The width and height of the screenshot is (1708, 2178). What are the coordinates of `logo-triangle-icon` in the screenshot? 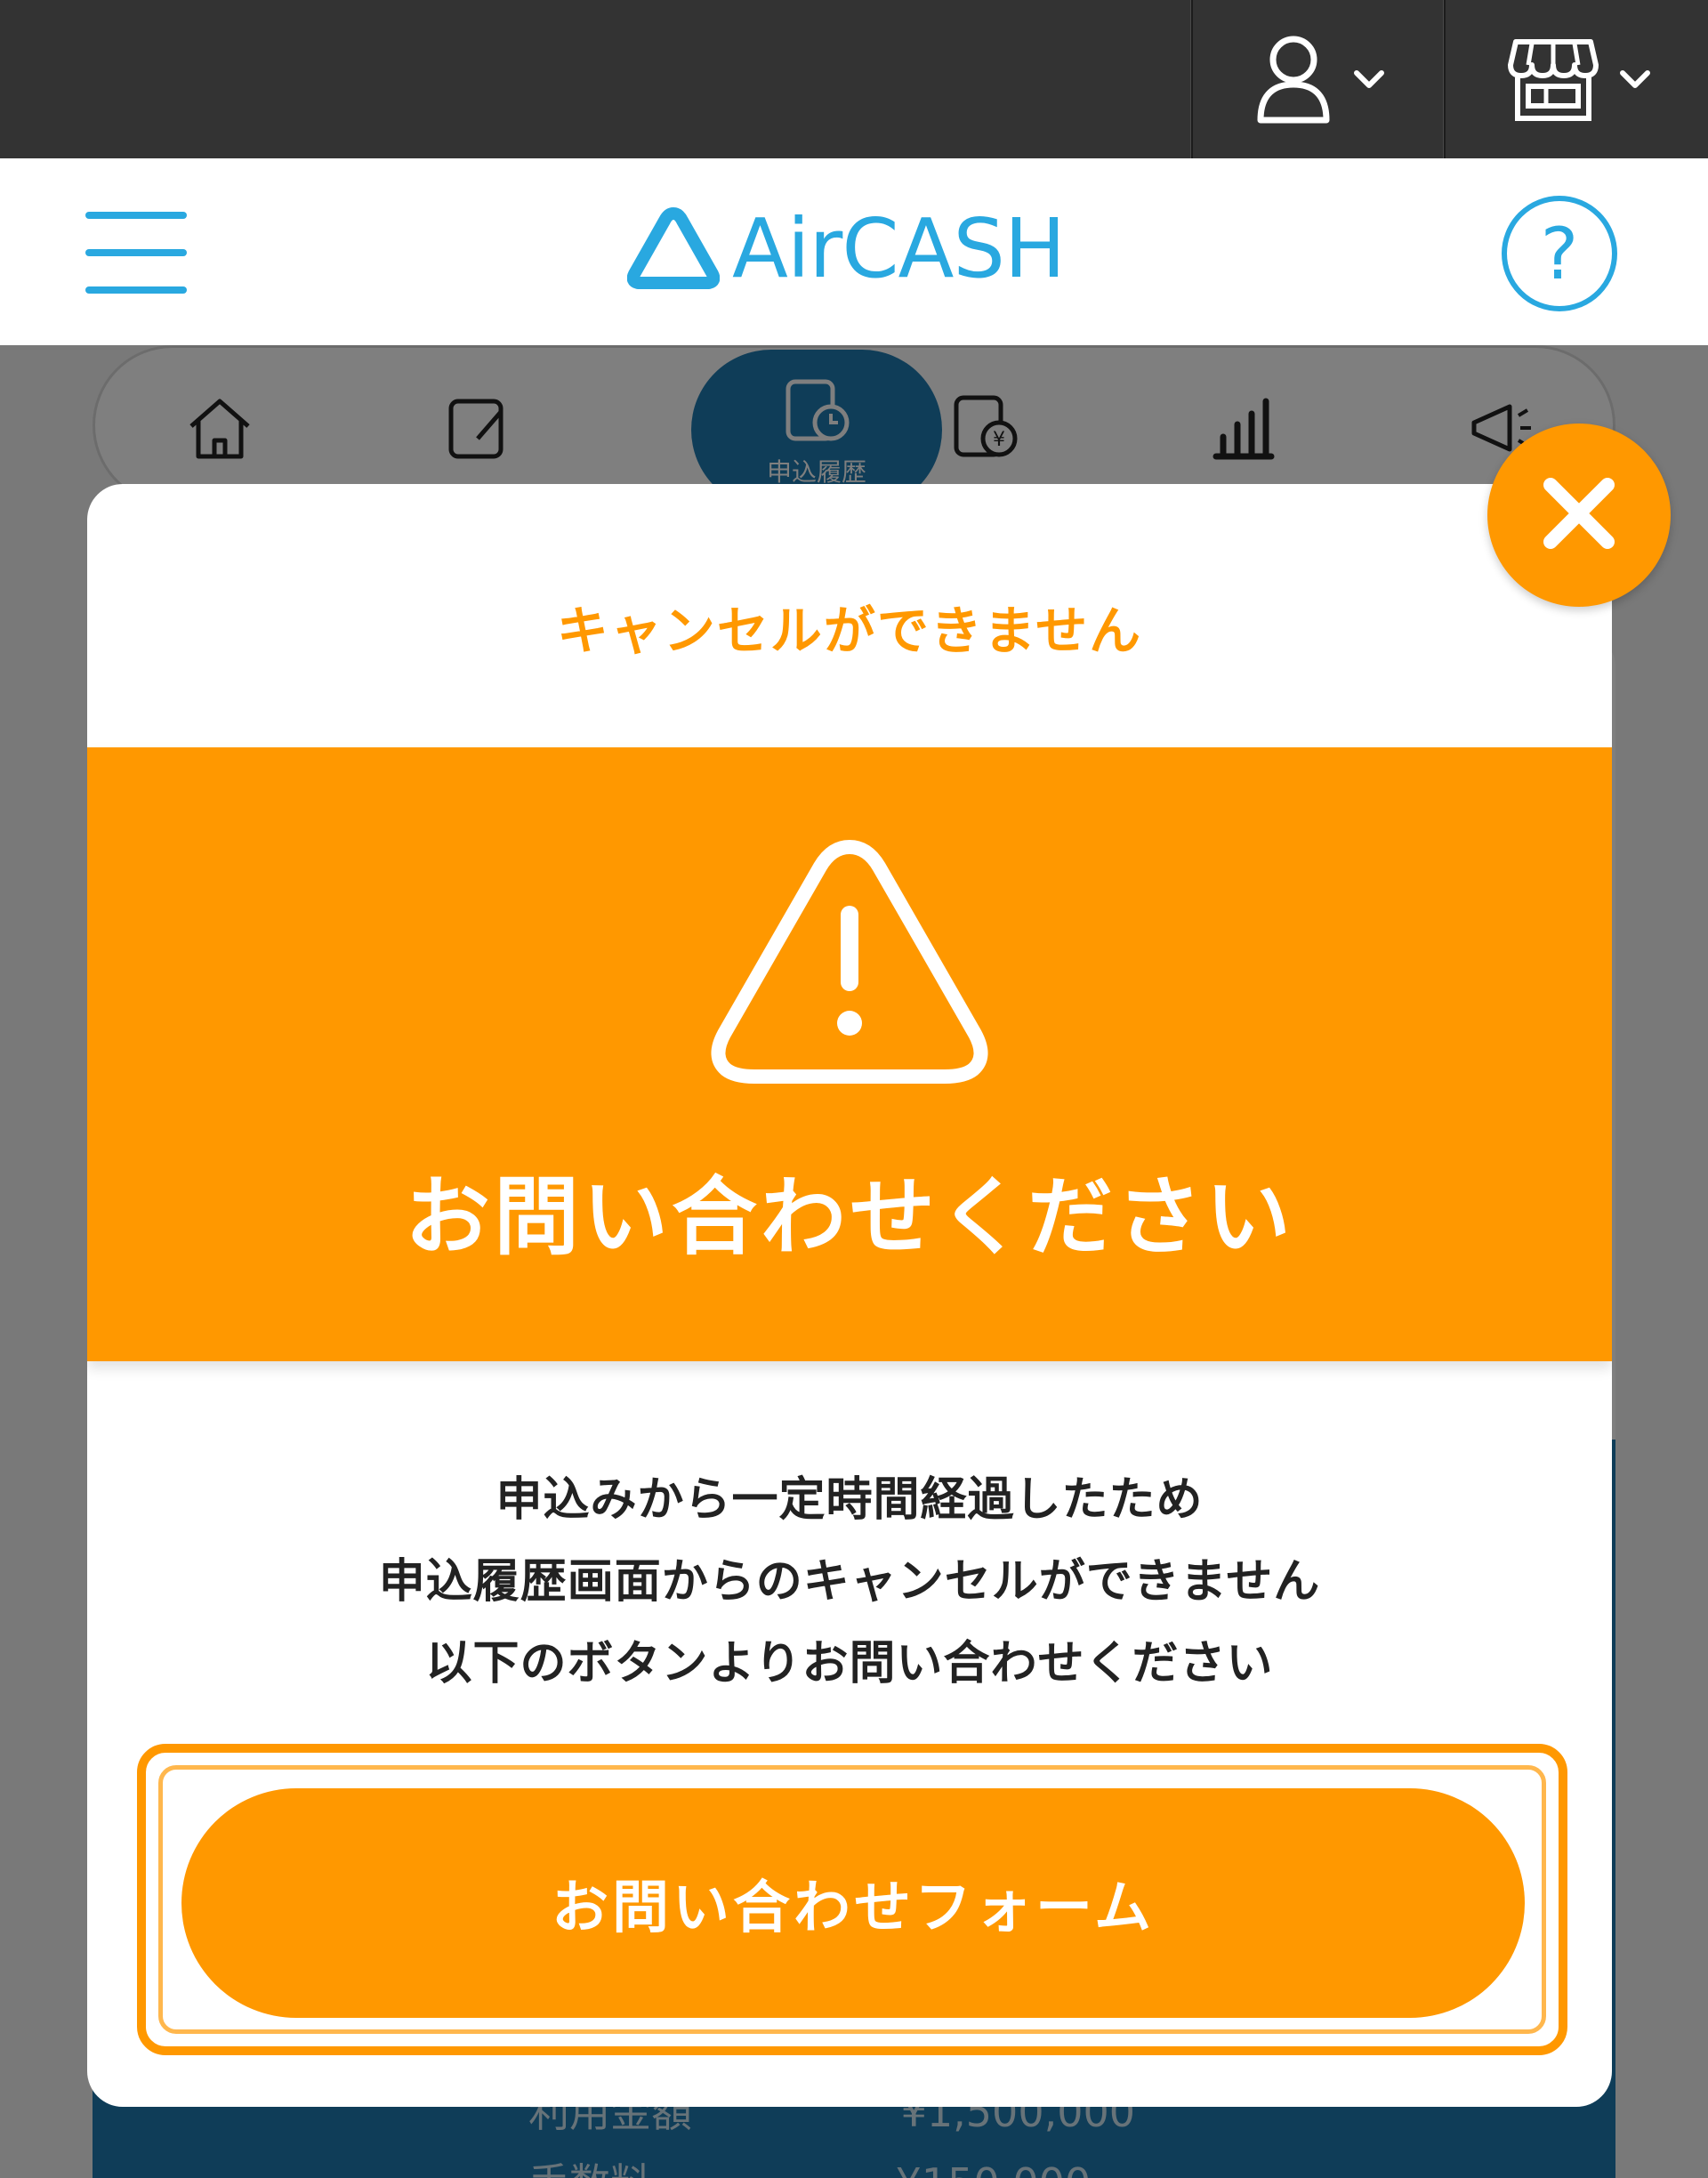 It's located at (673, 249).